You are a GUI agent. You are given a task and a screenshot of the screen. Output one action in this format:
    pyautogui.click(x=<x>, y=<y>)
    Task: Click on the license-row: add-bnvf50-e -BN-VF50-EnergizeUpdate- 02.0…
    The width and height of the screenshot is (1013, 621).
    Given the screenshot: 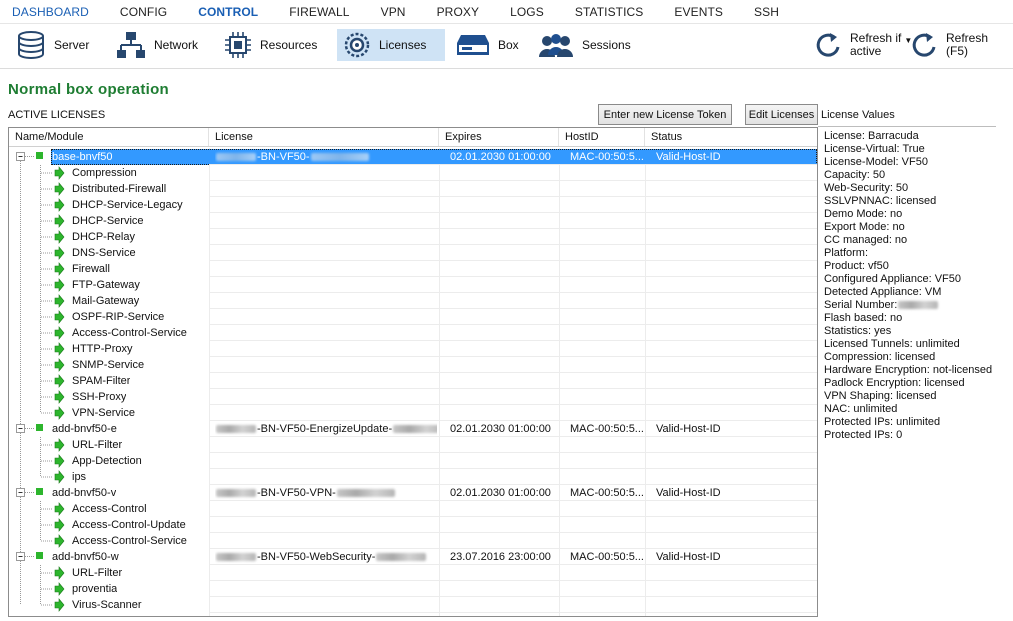 What is the action you would take?
    pyautogui.click(x=413, y=429)
    